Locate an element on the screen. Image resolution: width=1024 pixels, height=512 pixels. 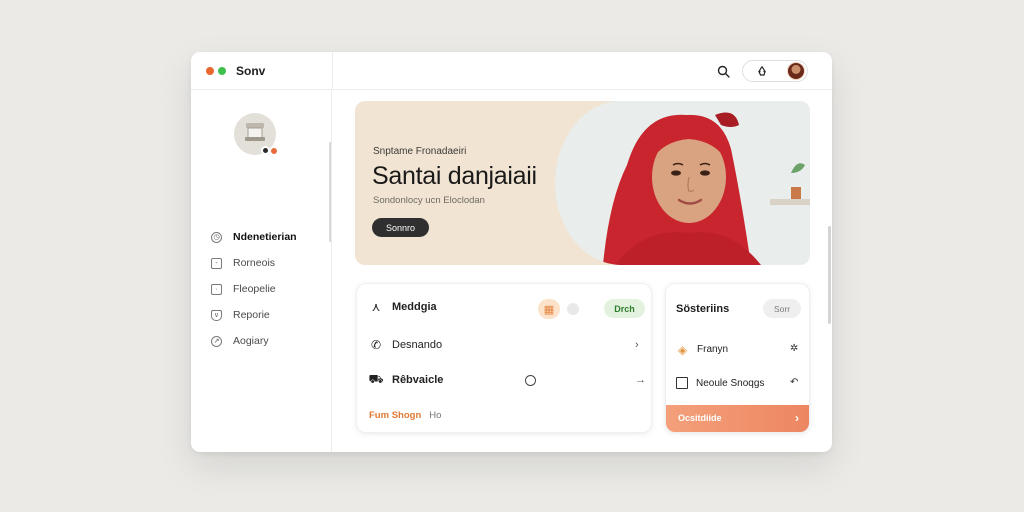
car-icon: ⛟ is located at coordinates (376, 379).